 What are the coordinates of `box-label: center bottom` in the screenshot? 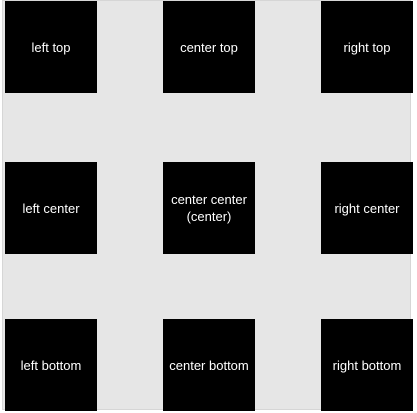 It's located at (209, 365).